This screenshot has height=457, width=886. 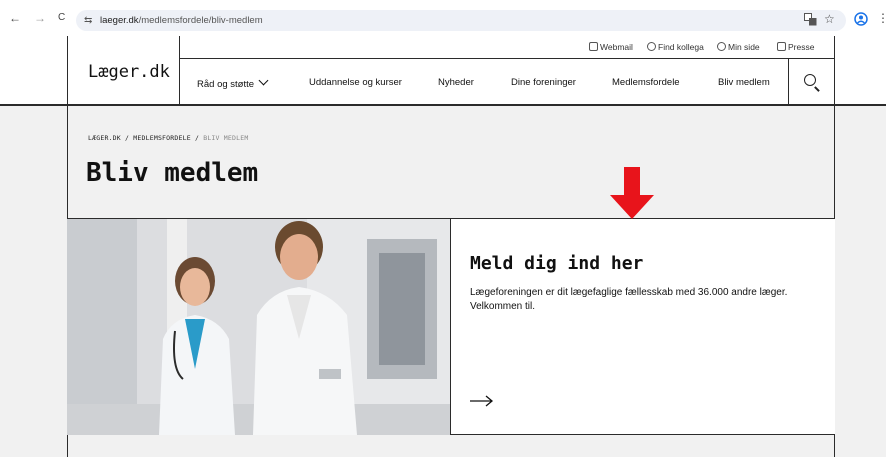 I want to click on find-kollega-link: Find kollega, so click(x=675, y=47).